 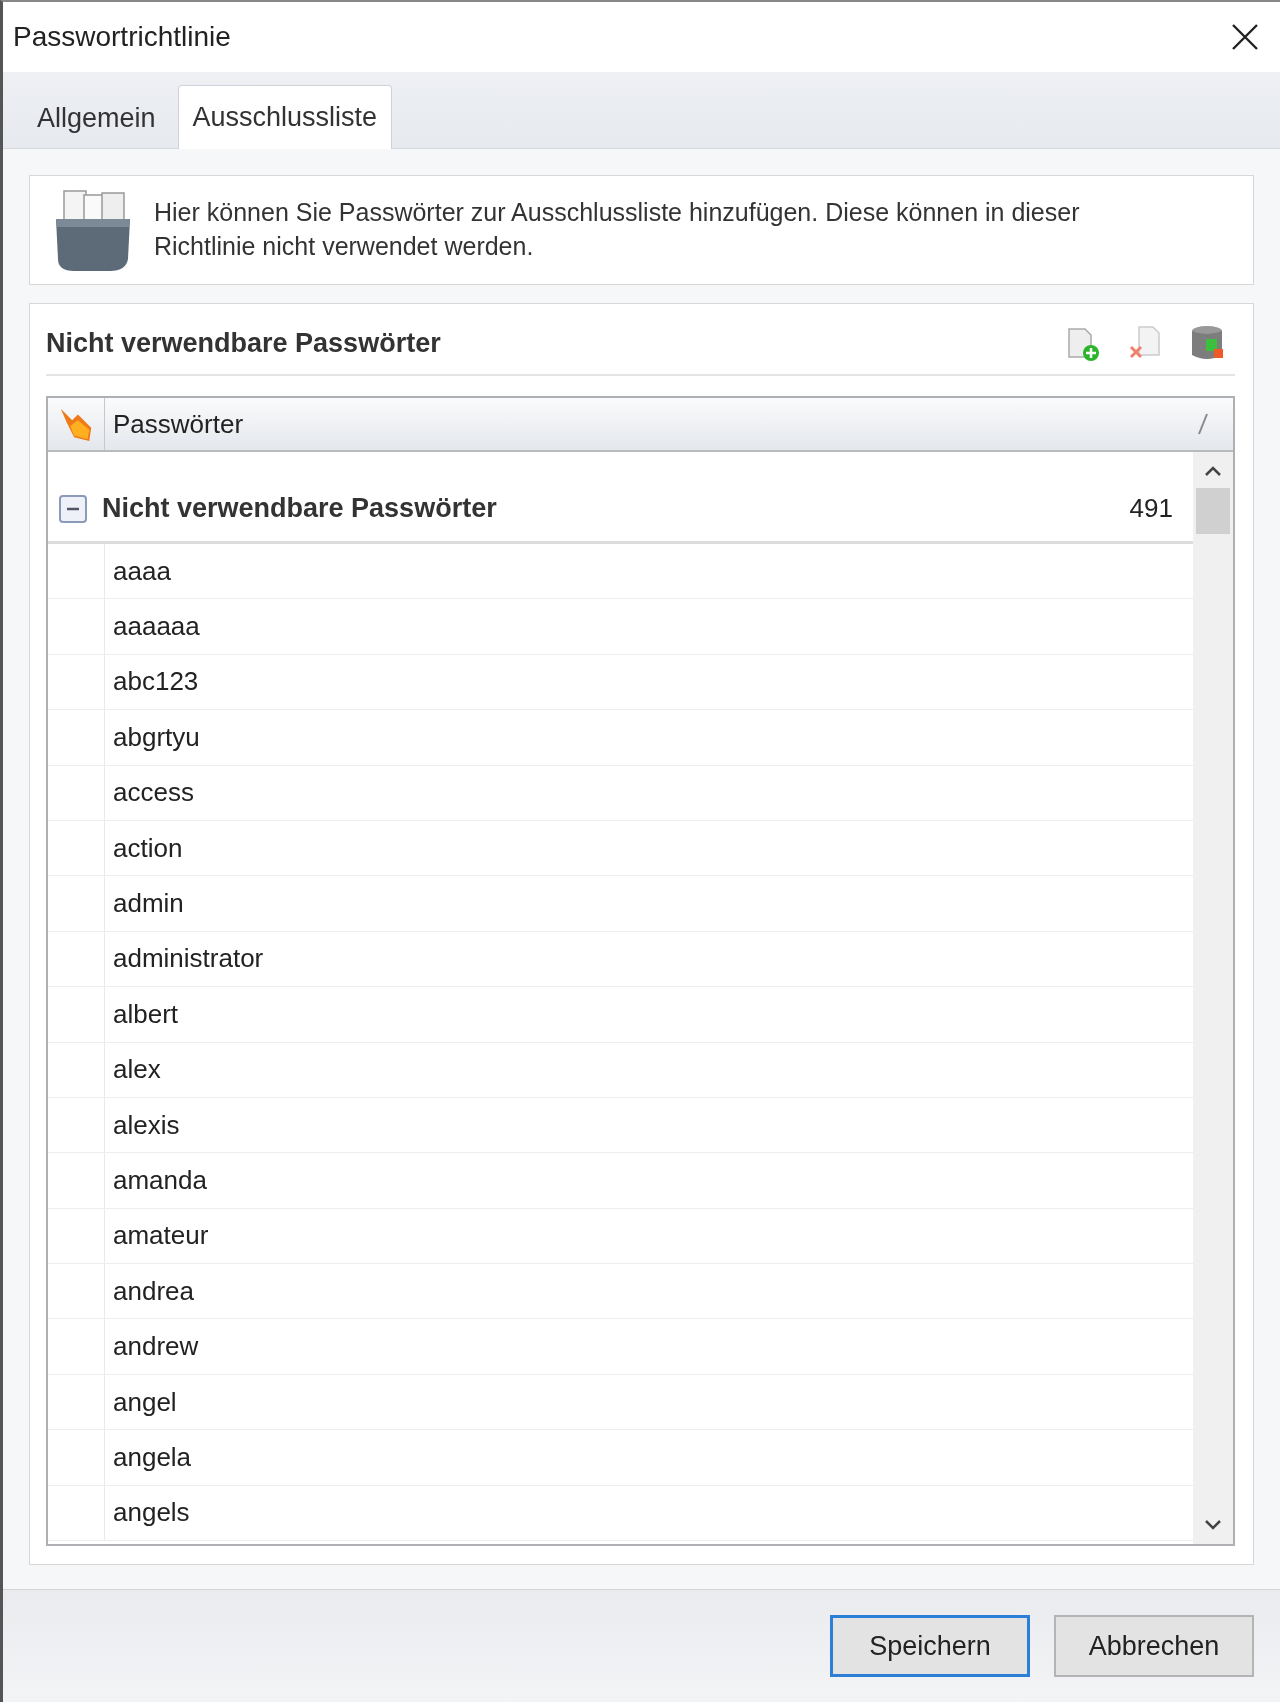 I want to click on tab: Allgemein, so click(x=96, y=118).